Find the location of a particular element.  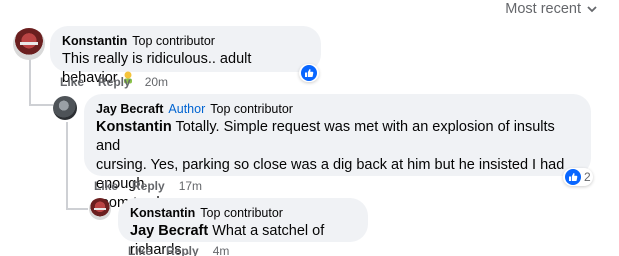

reaction-summary is located at coordinates (309, 73).